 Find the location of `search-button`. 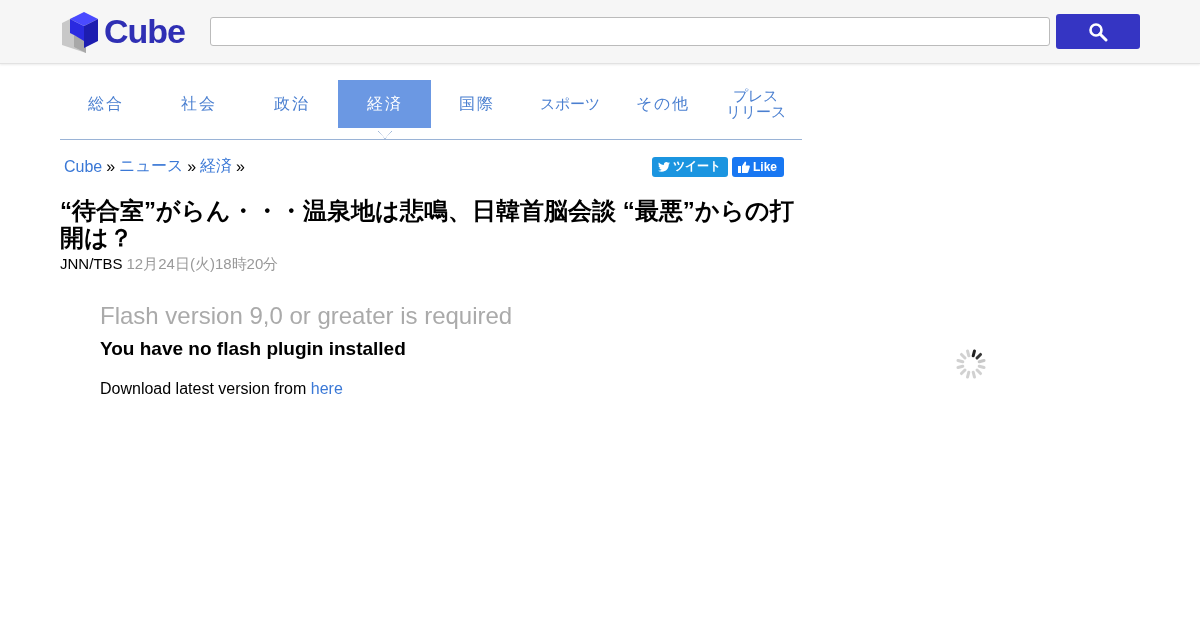

search-button is located at coordinates (1098, 31).